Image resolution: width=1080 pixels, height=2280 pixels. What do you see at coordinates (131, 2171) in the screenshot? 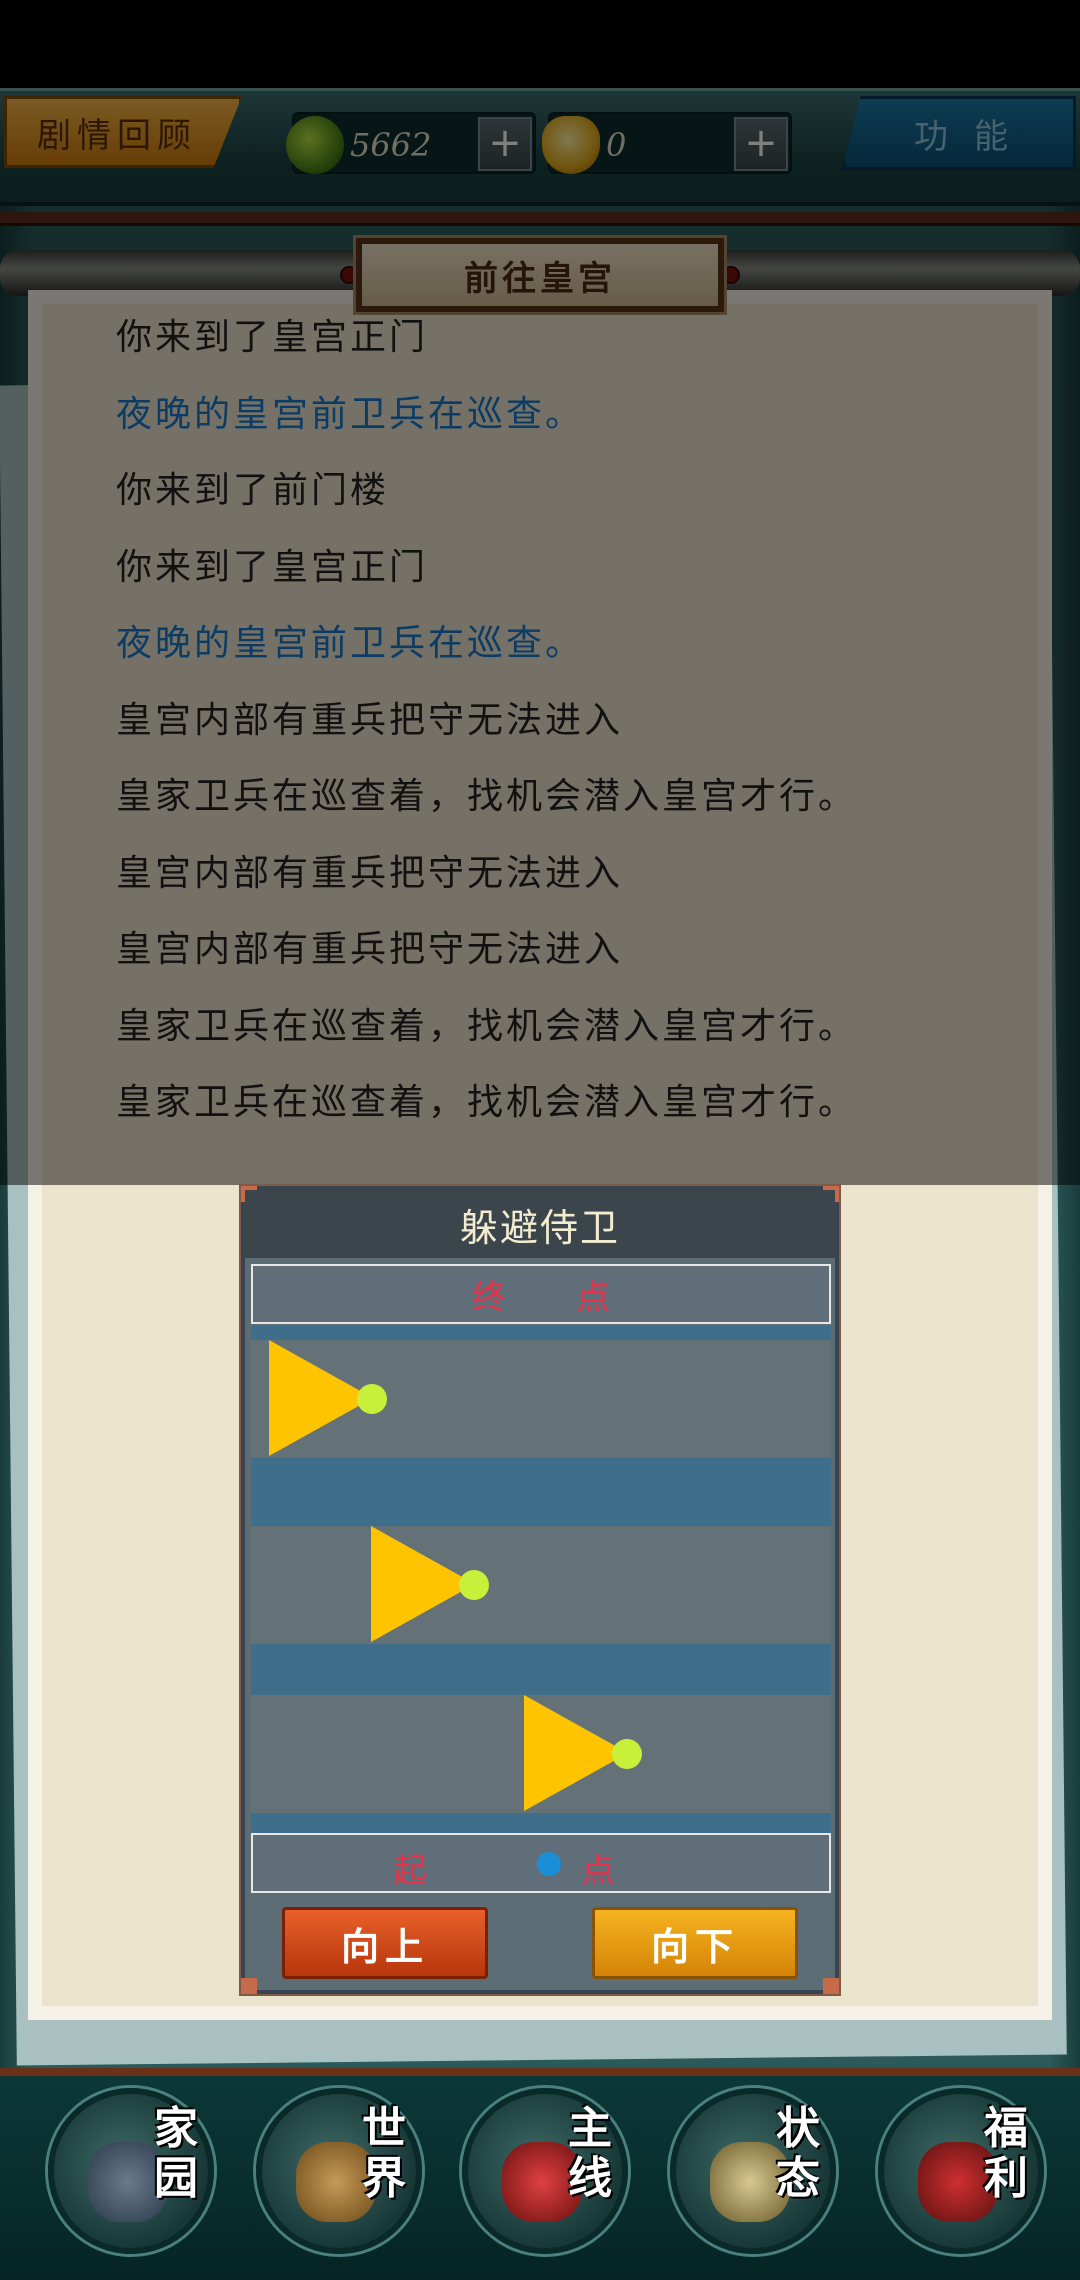
I see `nav-home: 家园` at bounding box center [131, 2171].